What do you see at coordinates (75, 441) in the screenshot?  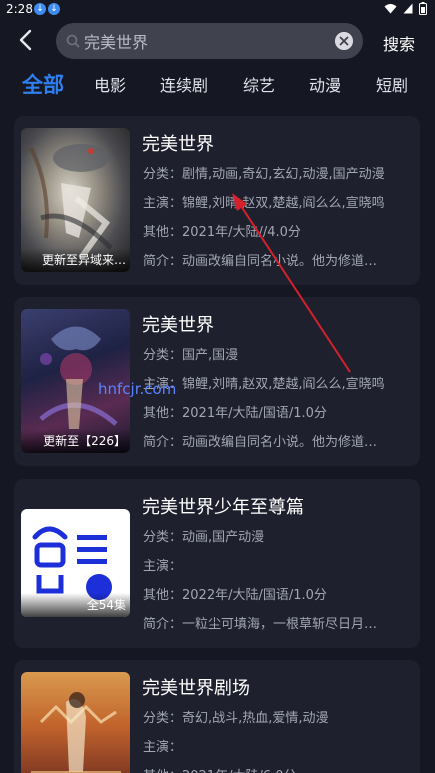 I see `episode-badge: 更新至【226】` at bounding box center [75, 441].